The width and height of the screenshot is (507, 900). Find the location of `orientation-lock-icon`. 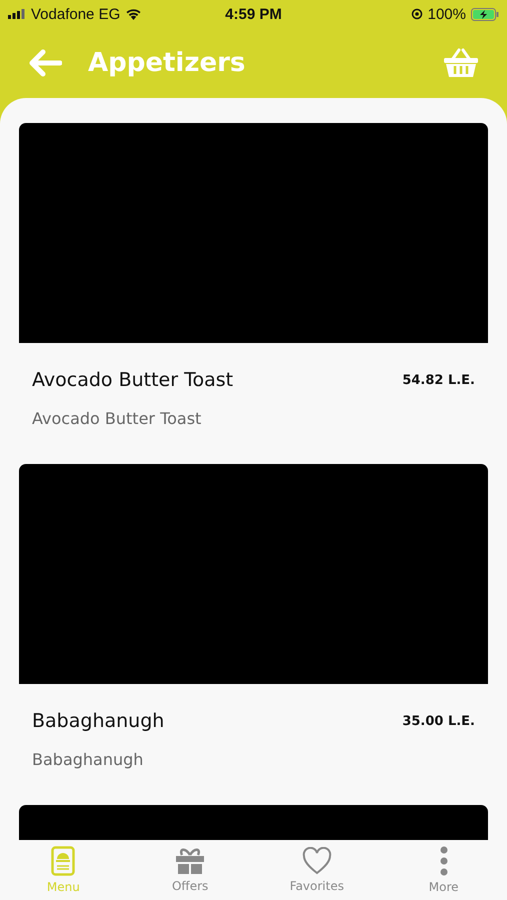

orientation-lock-icon is located at coordinates (416, 14).